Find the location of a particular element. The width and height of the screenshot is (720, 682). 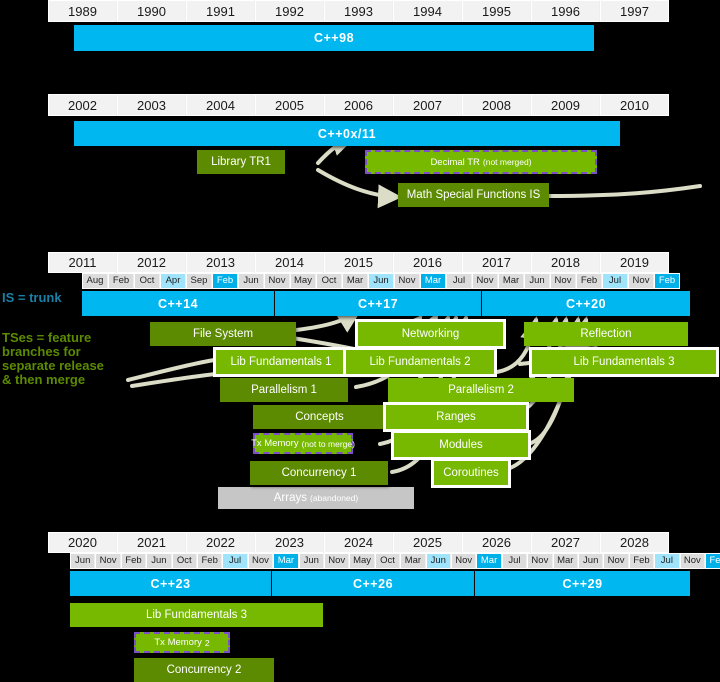

year-cell-2002: 2002 is located at coordinates (82, 105).